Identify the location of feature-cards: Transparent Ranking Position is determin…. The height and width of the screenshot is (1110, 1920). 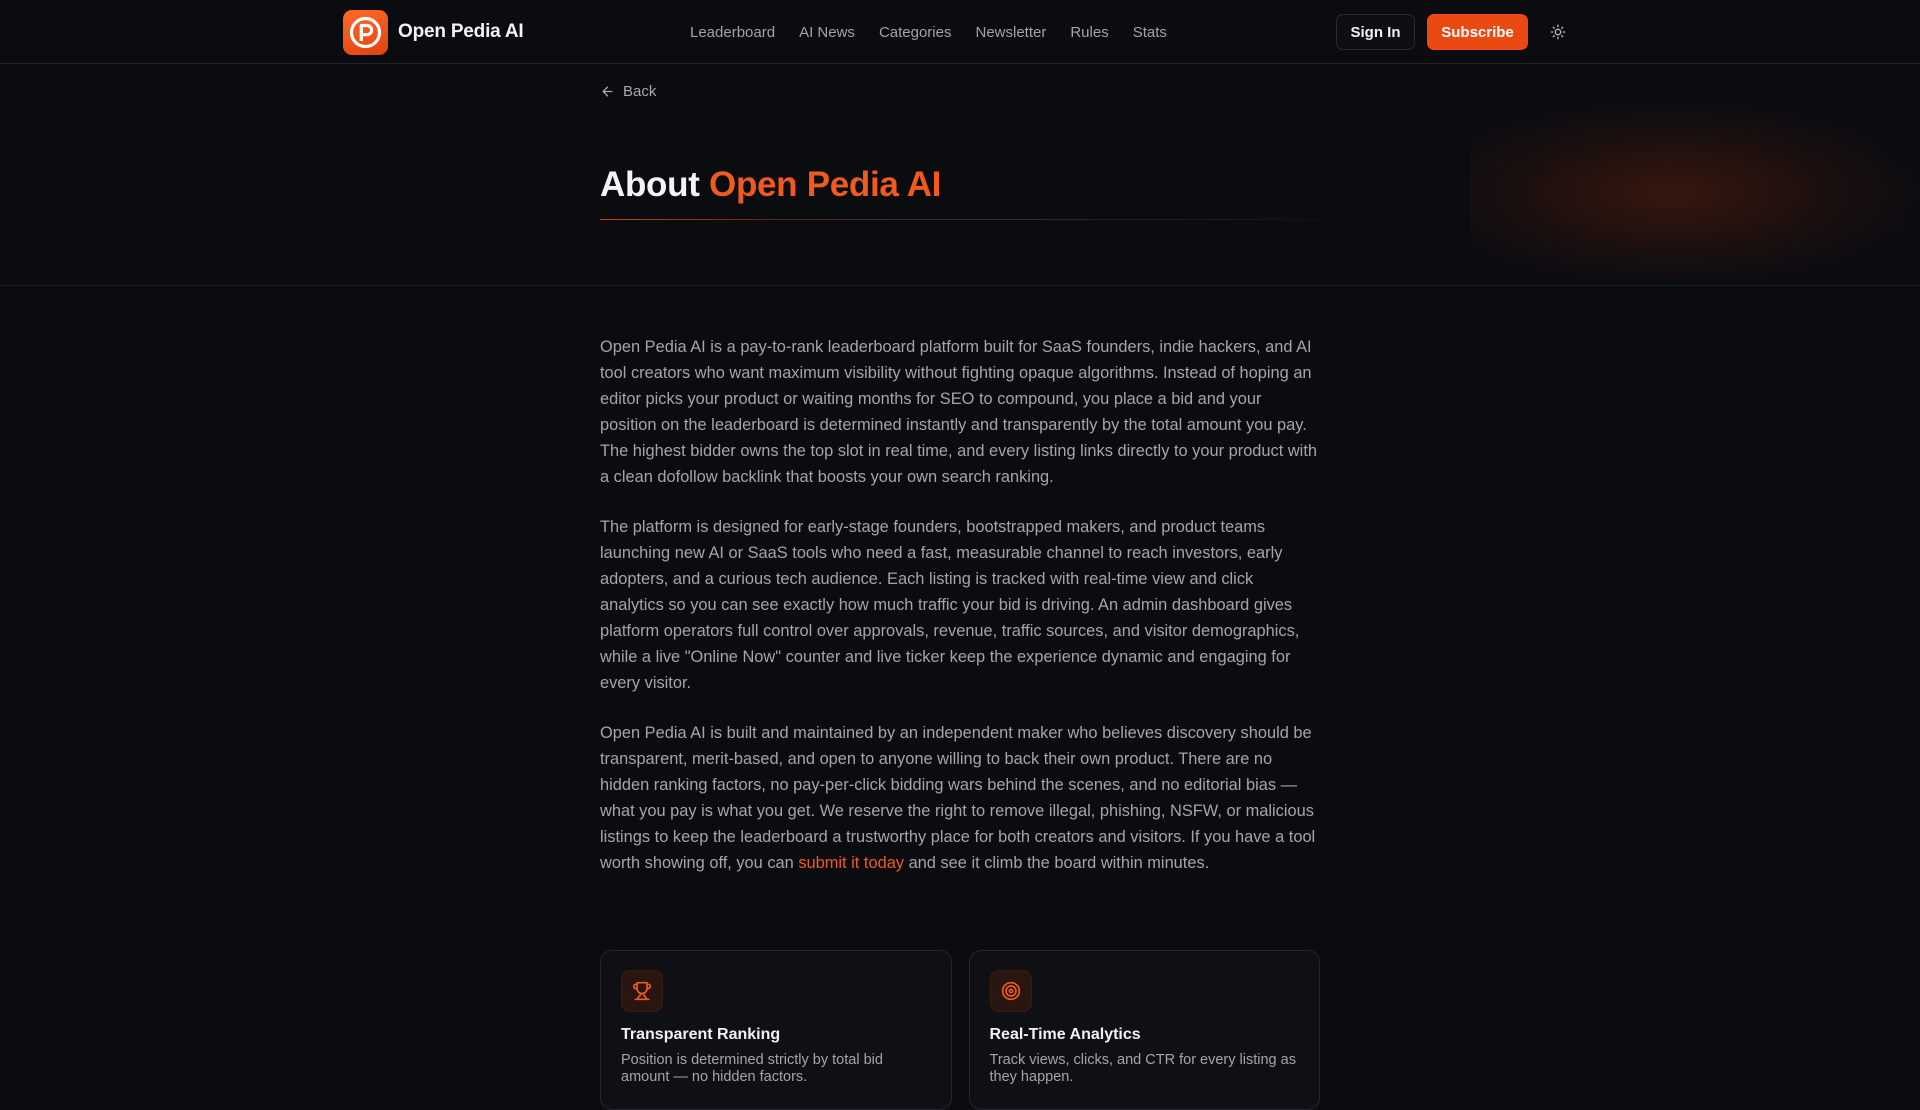
(960, 1030).